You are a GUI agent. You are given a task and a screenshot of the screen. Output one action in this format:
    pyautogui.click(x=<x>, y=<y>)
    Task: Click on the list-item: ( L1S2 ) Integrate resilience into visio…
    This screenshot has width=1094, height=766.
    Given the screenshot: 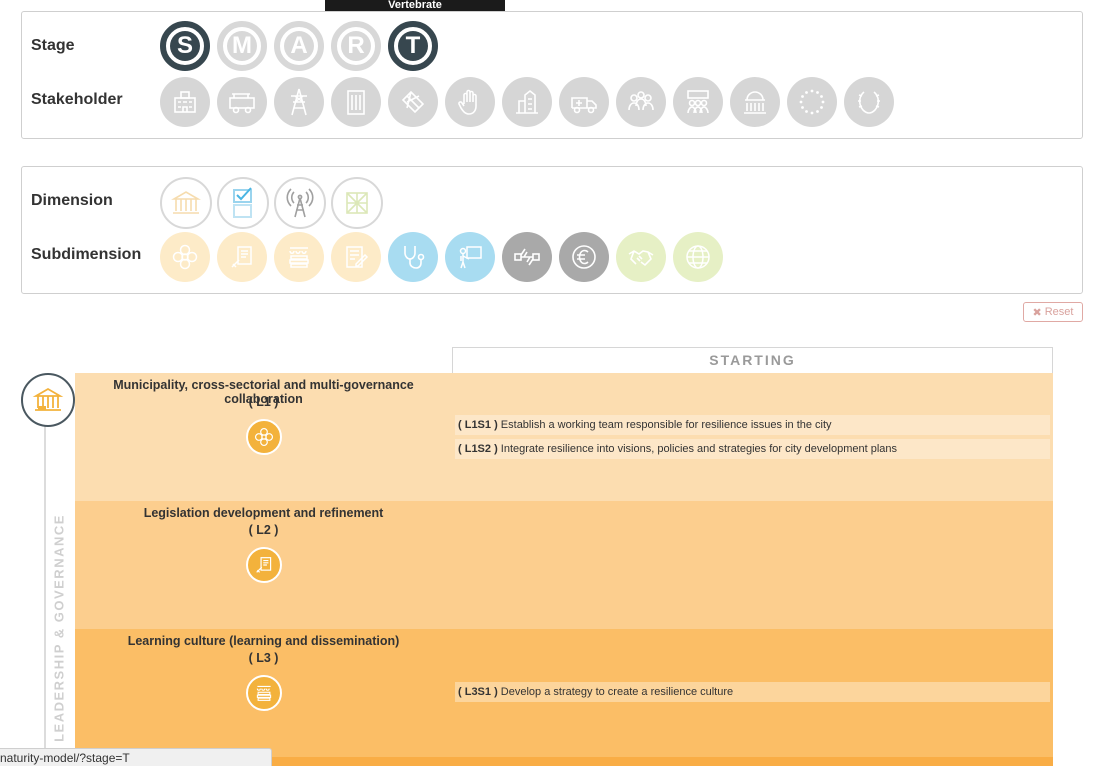 What is the action you would take?
    pyautogui.click(x=752, y=449)
    